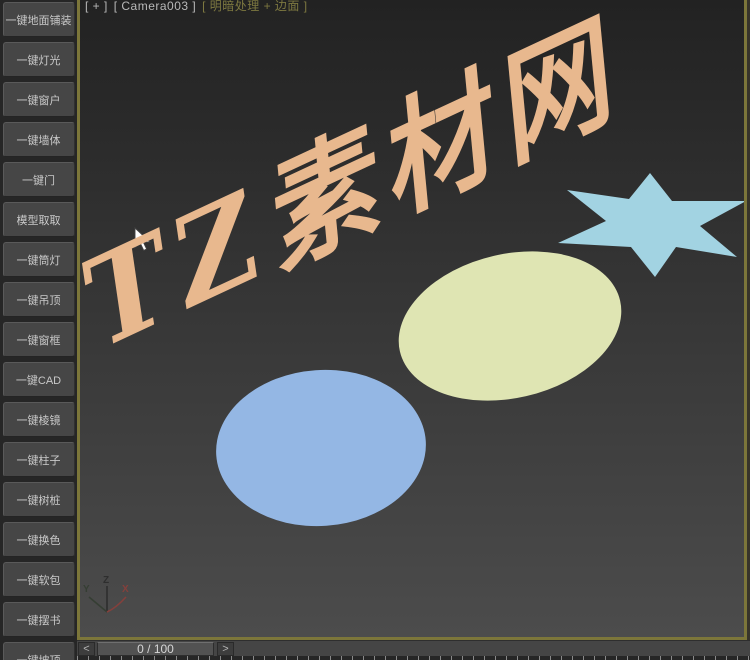 The height and width of the screenshot is (660, 750). Describe the element at coordinates (255, 6) in the screenshot. I see `viewport-menu-shading: [ 明暗处理 + 边面 ]` at that location.